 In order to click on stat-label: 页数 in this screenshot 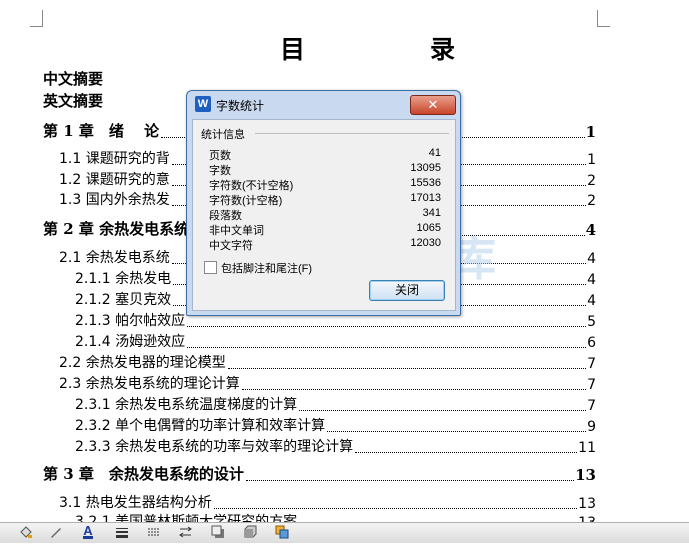, I will do `click(220, 156)`.